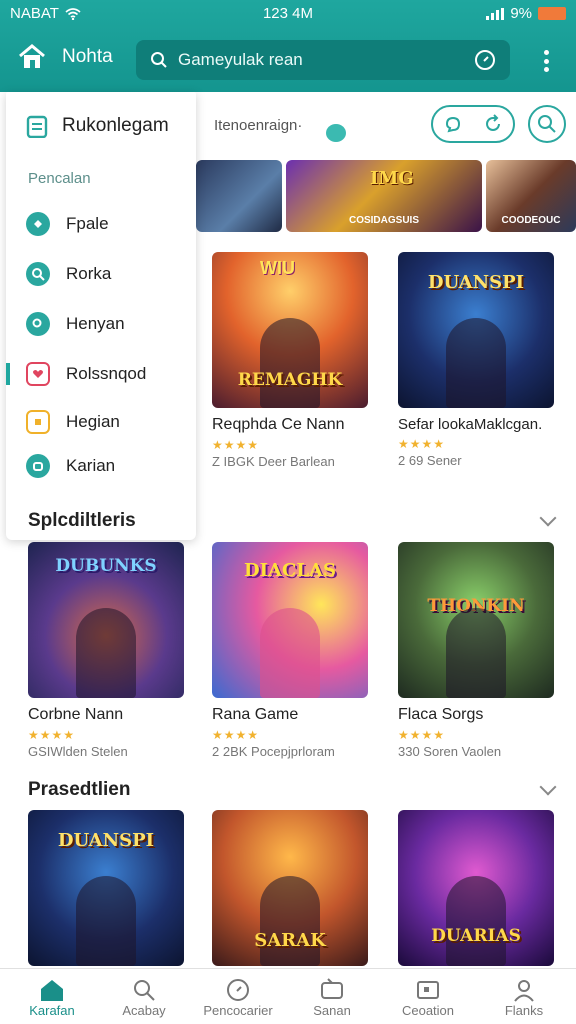  Describe the element at coordinates (115, 125) in the screenshot. I see `drawer-title: Rukonlegam` at that location.